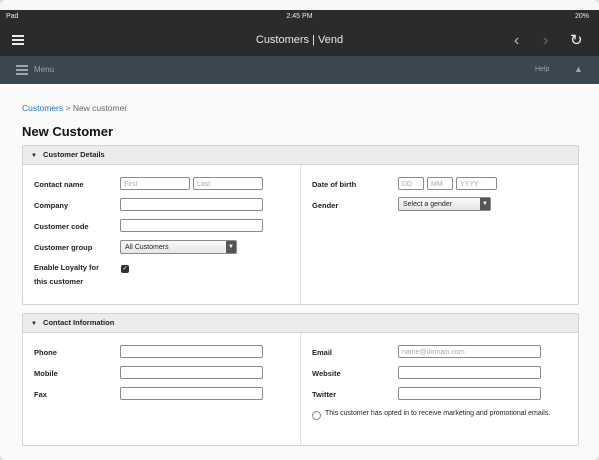 Image resolution: width=599 pixels, height=460 pixels. What do you see at coordinates (59, 281) in the screenshot?
I see `loyalty-label-line2: this customer` at bounding box center [59, 281].